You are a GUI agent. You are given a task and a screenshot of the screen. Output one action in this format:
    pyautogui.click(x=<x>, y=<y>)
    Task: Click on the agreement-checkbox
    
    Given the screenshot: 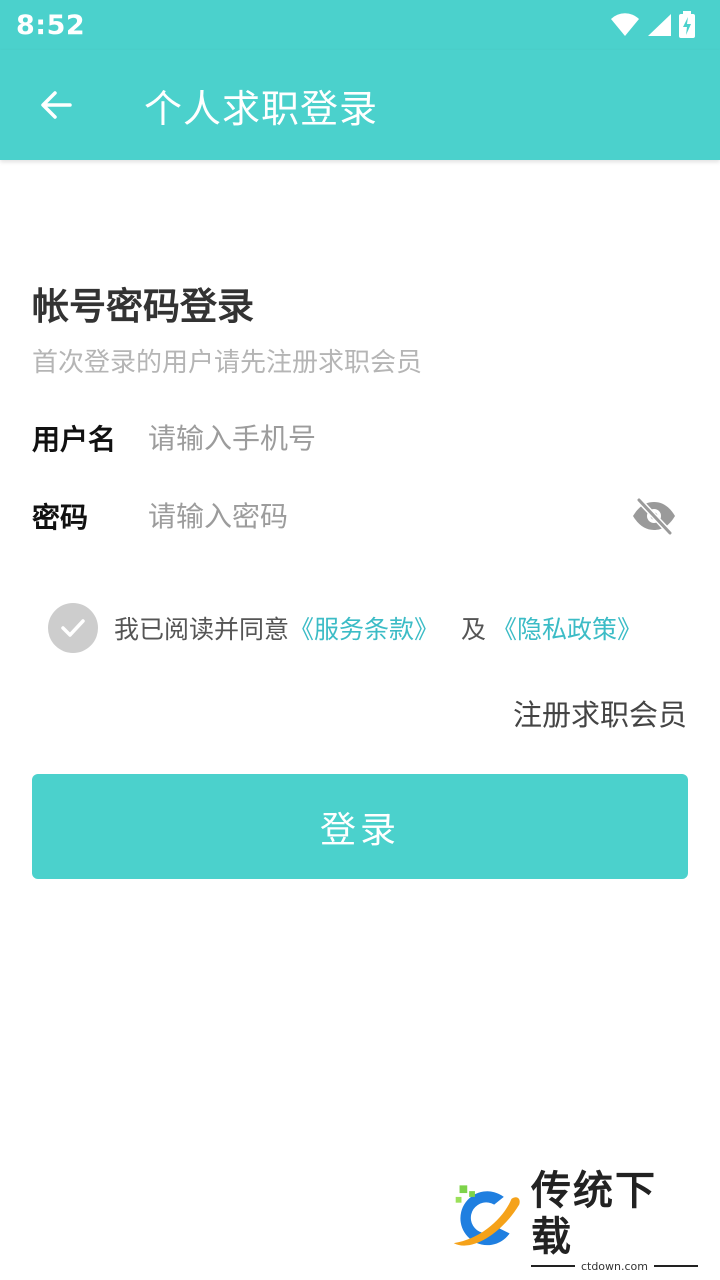 What is the action you would take?
    pyautogui.click(x=73, y=628)
    